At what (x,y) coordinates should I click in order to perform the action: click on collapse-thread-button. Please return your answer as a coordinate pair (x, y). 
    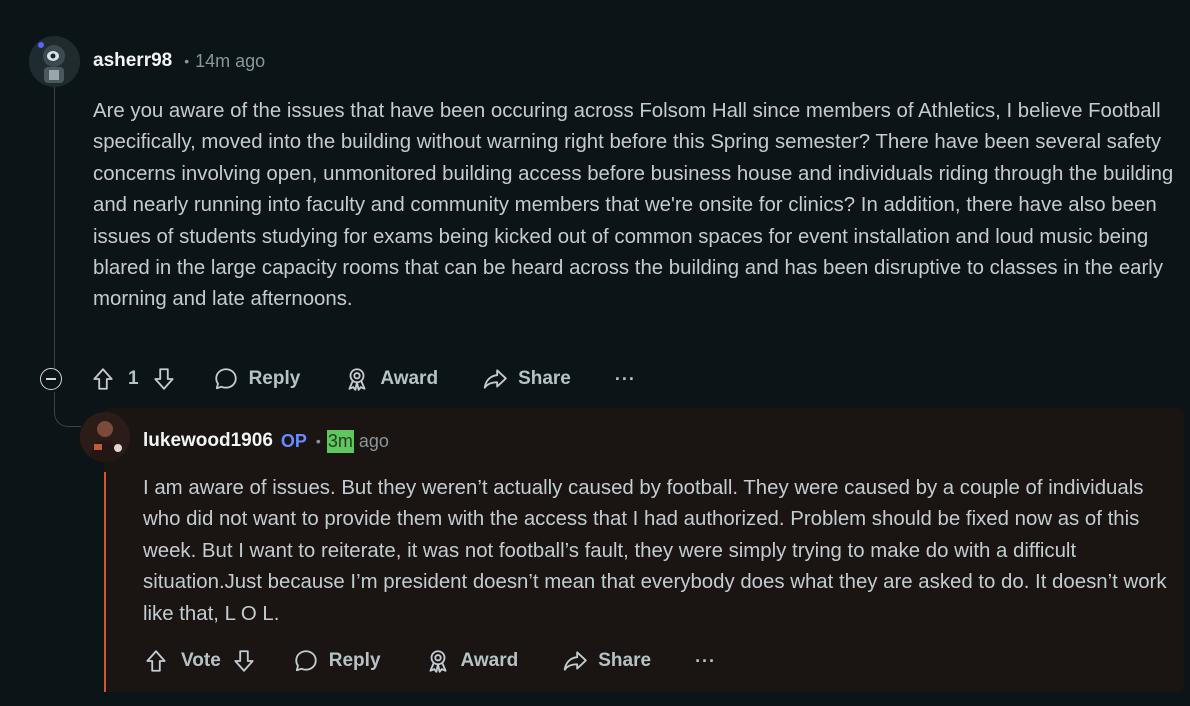
    Looking at the image, I should click on (51, 379).